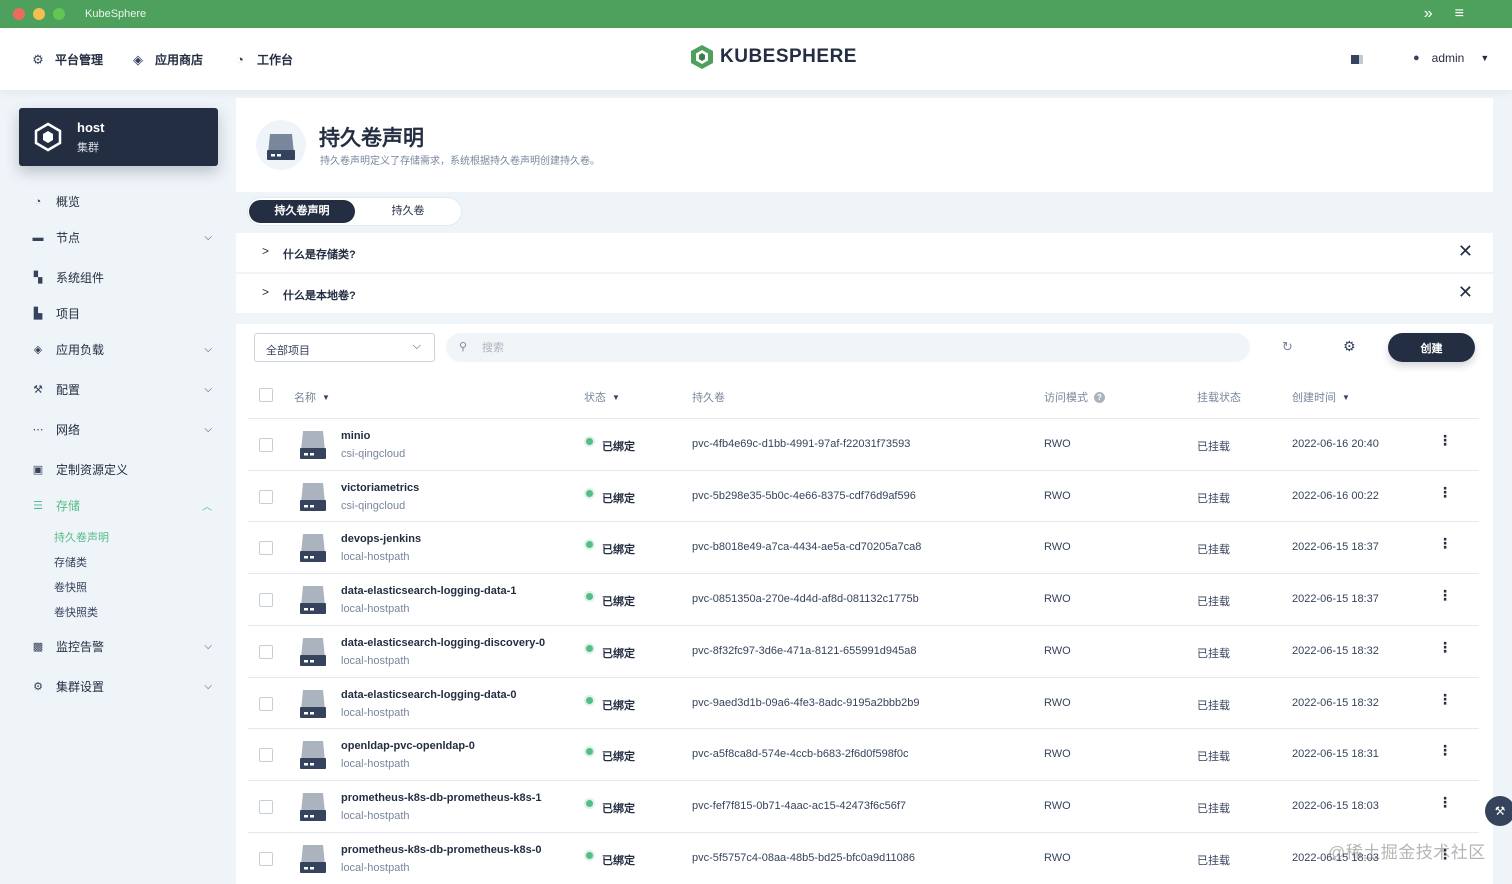 This screenshot has height=884, width=1512. Describe the element at coordinates (1431, 347) in the screenshot. I see `create-button: 创建` at that location.